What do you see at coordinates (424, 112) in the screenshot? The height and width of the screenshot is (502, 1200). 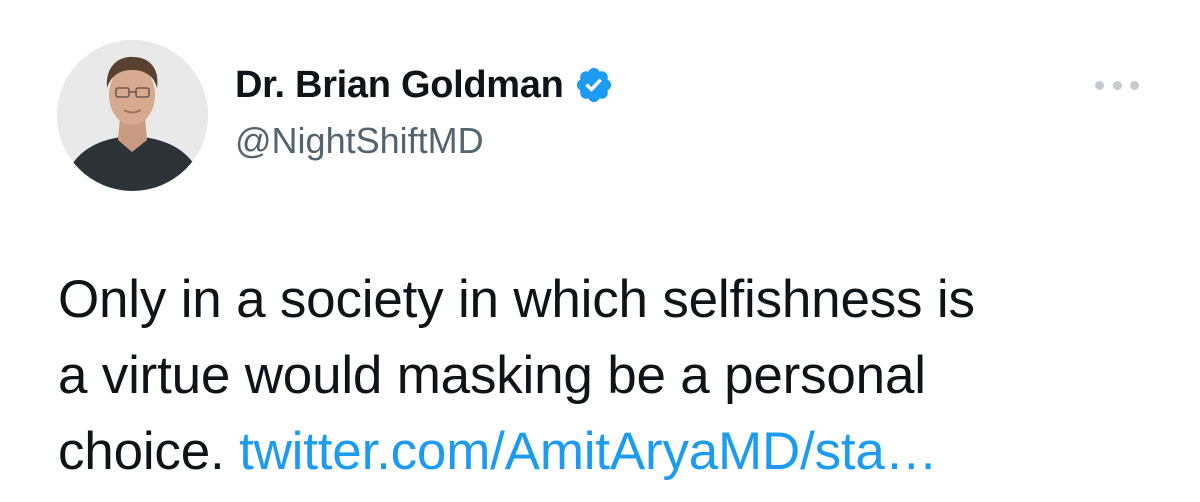 I see `author-info: Dr. Brian Goldman @NightShiftMD` at bounding box center [424, 112].